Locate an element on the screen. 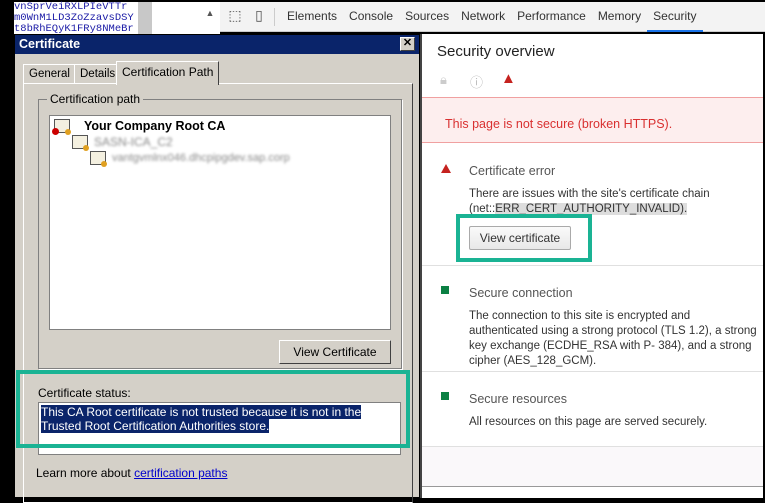  security-overview-title: Security overview is located at coordinates (496, 51).